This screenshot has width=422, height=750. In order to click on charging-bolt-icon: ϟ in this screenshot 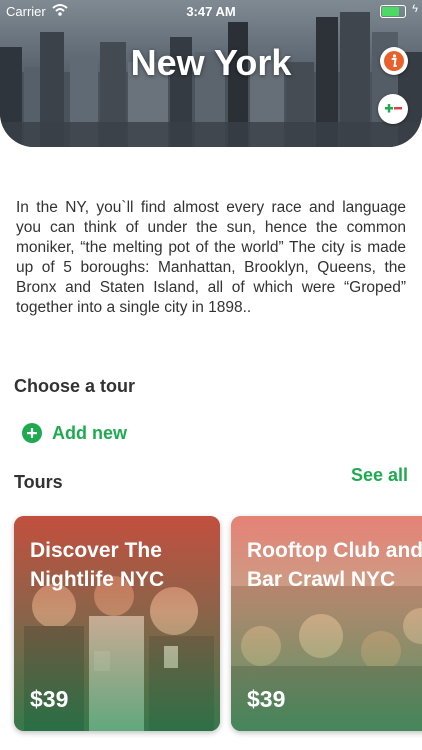, I will do `click(415, 9)`.